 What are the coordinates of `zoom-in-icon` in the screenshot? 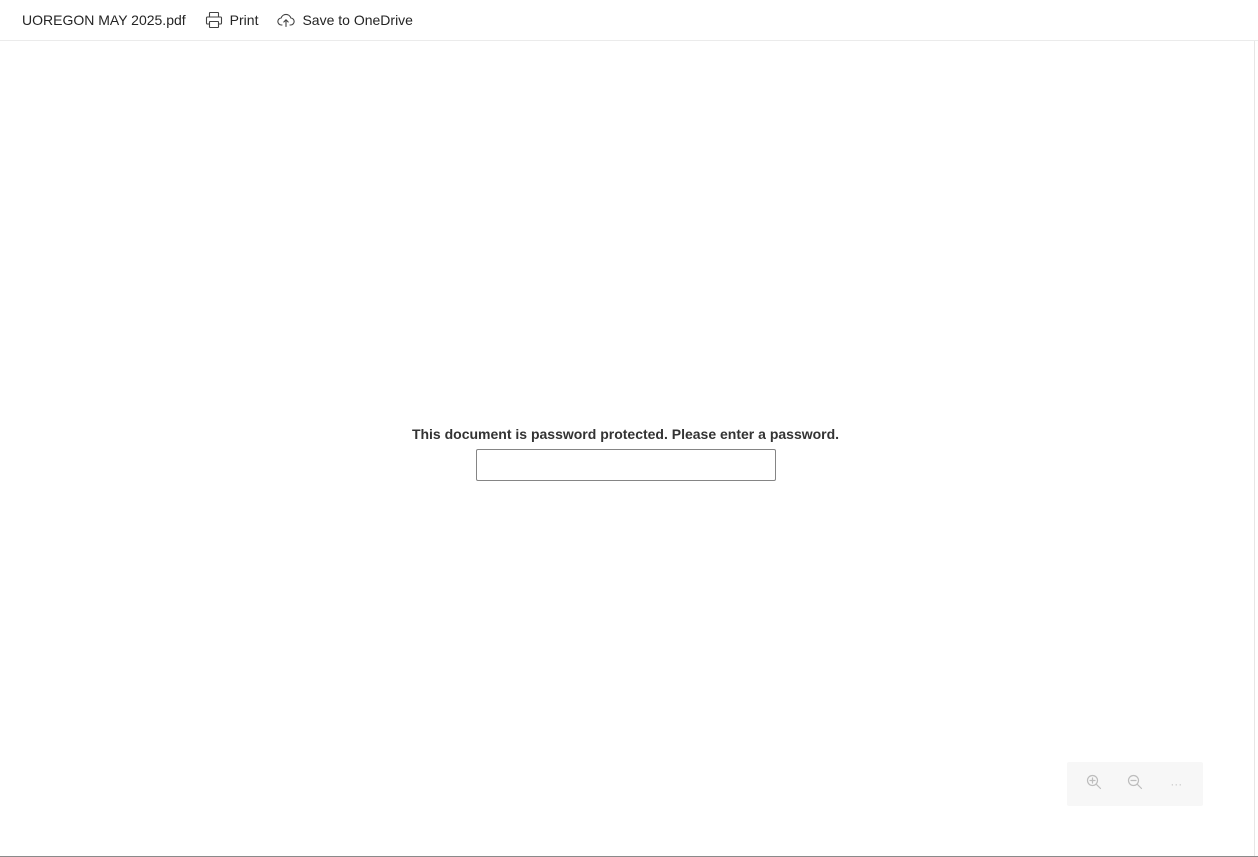 It's located at (1094, 784).